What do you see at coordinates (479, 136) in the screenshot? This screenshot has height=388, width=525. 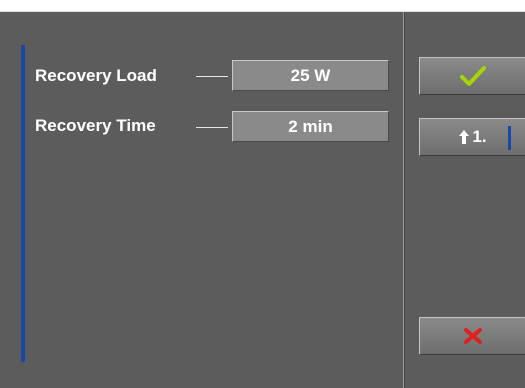 I see `step-label: 1.` at bounding box center [479, 136].